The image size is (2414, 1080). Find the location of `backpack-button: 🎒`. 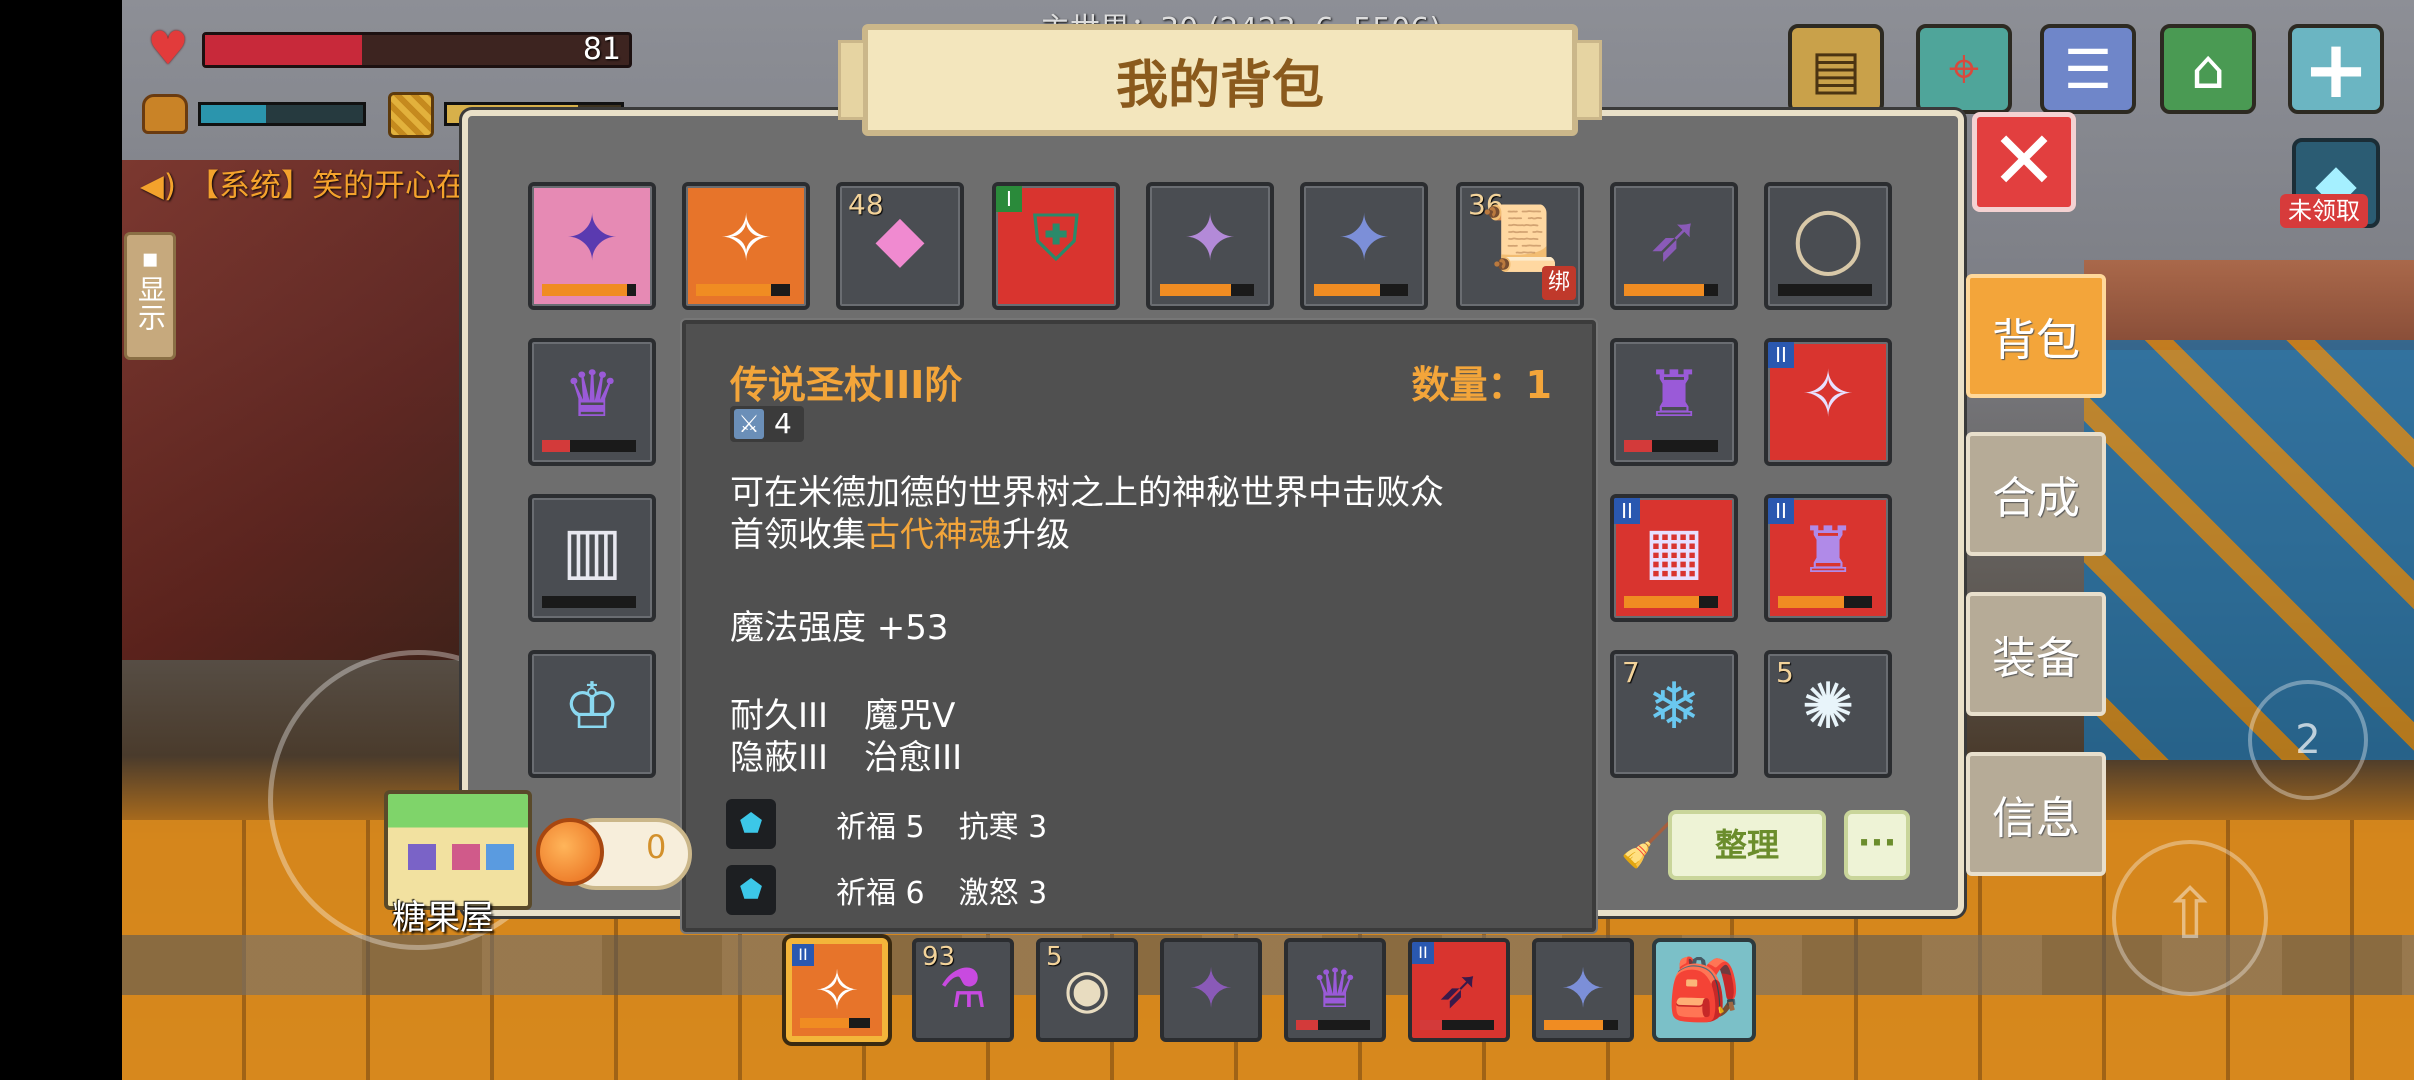

backpack-button: 🎒 is located at coordinates (1704, 990).